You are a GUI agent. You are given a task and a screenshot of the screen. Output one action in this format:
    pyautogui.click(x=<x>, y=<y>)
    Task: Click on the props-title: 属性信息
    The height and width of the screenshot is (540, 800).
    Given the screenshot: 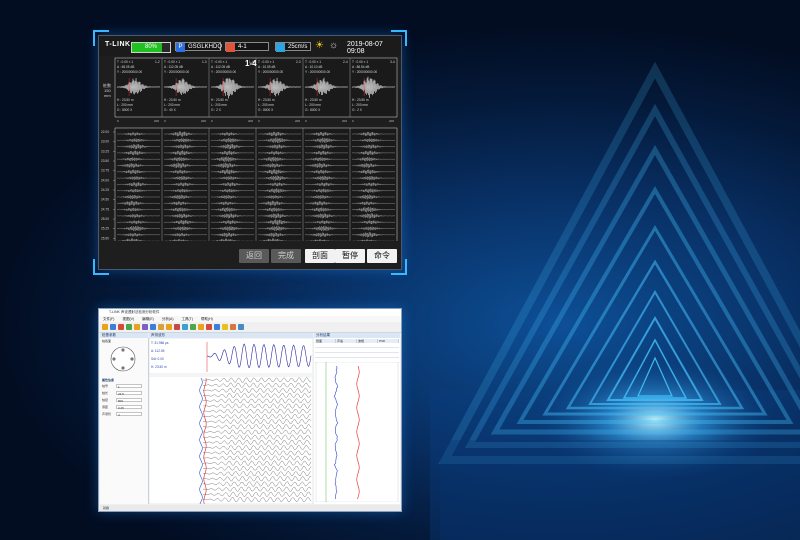 What is the action you would take?
    pyautogui.click(x=108, y=380)
    